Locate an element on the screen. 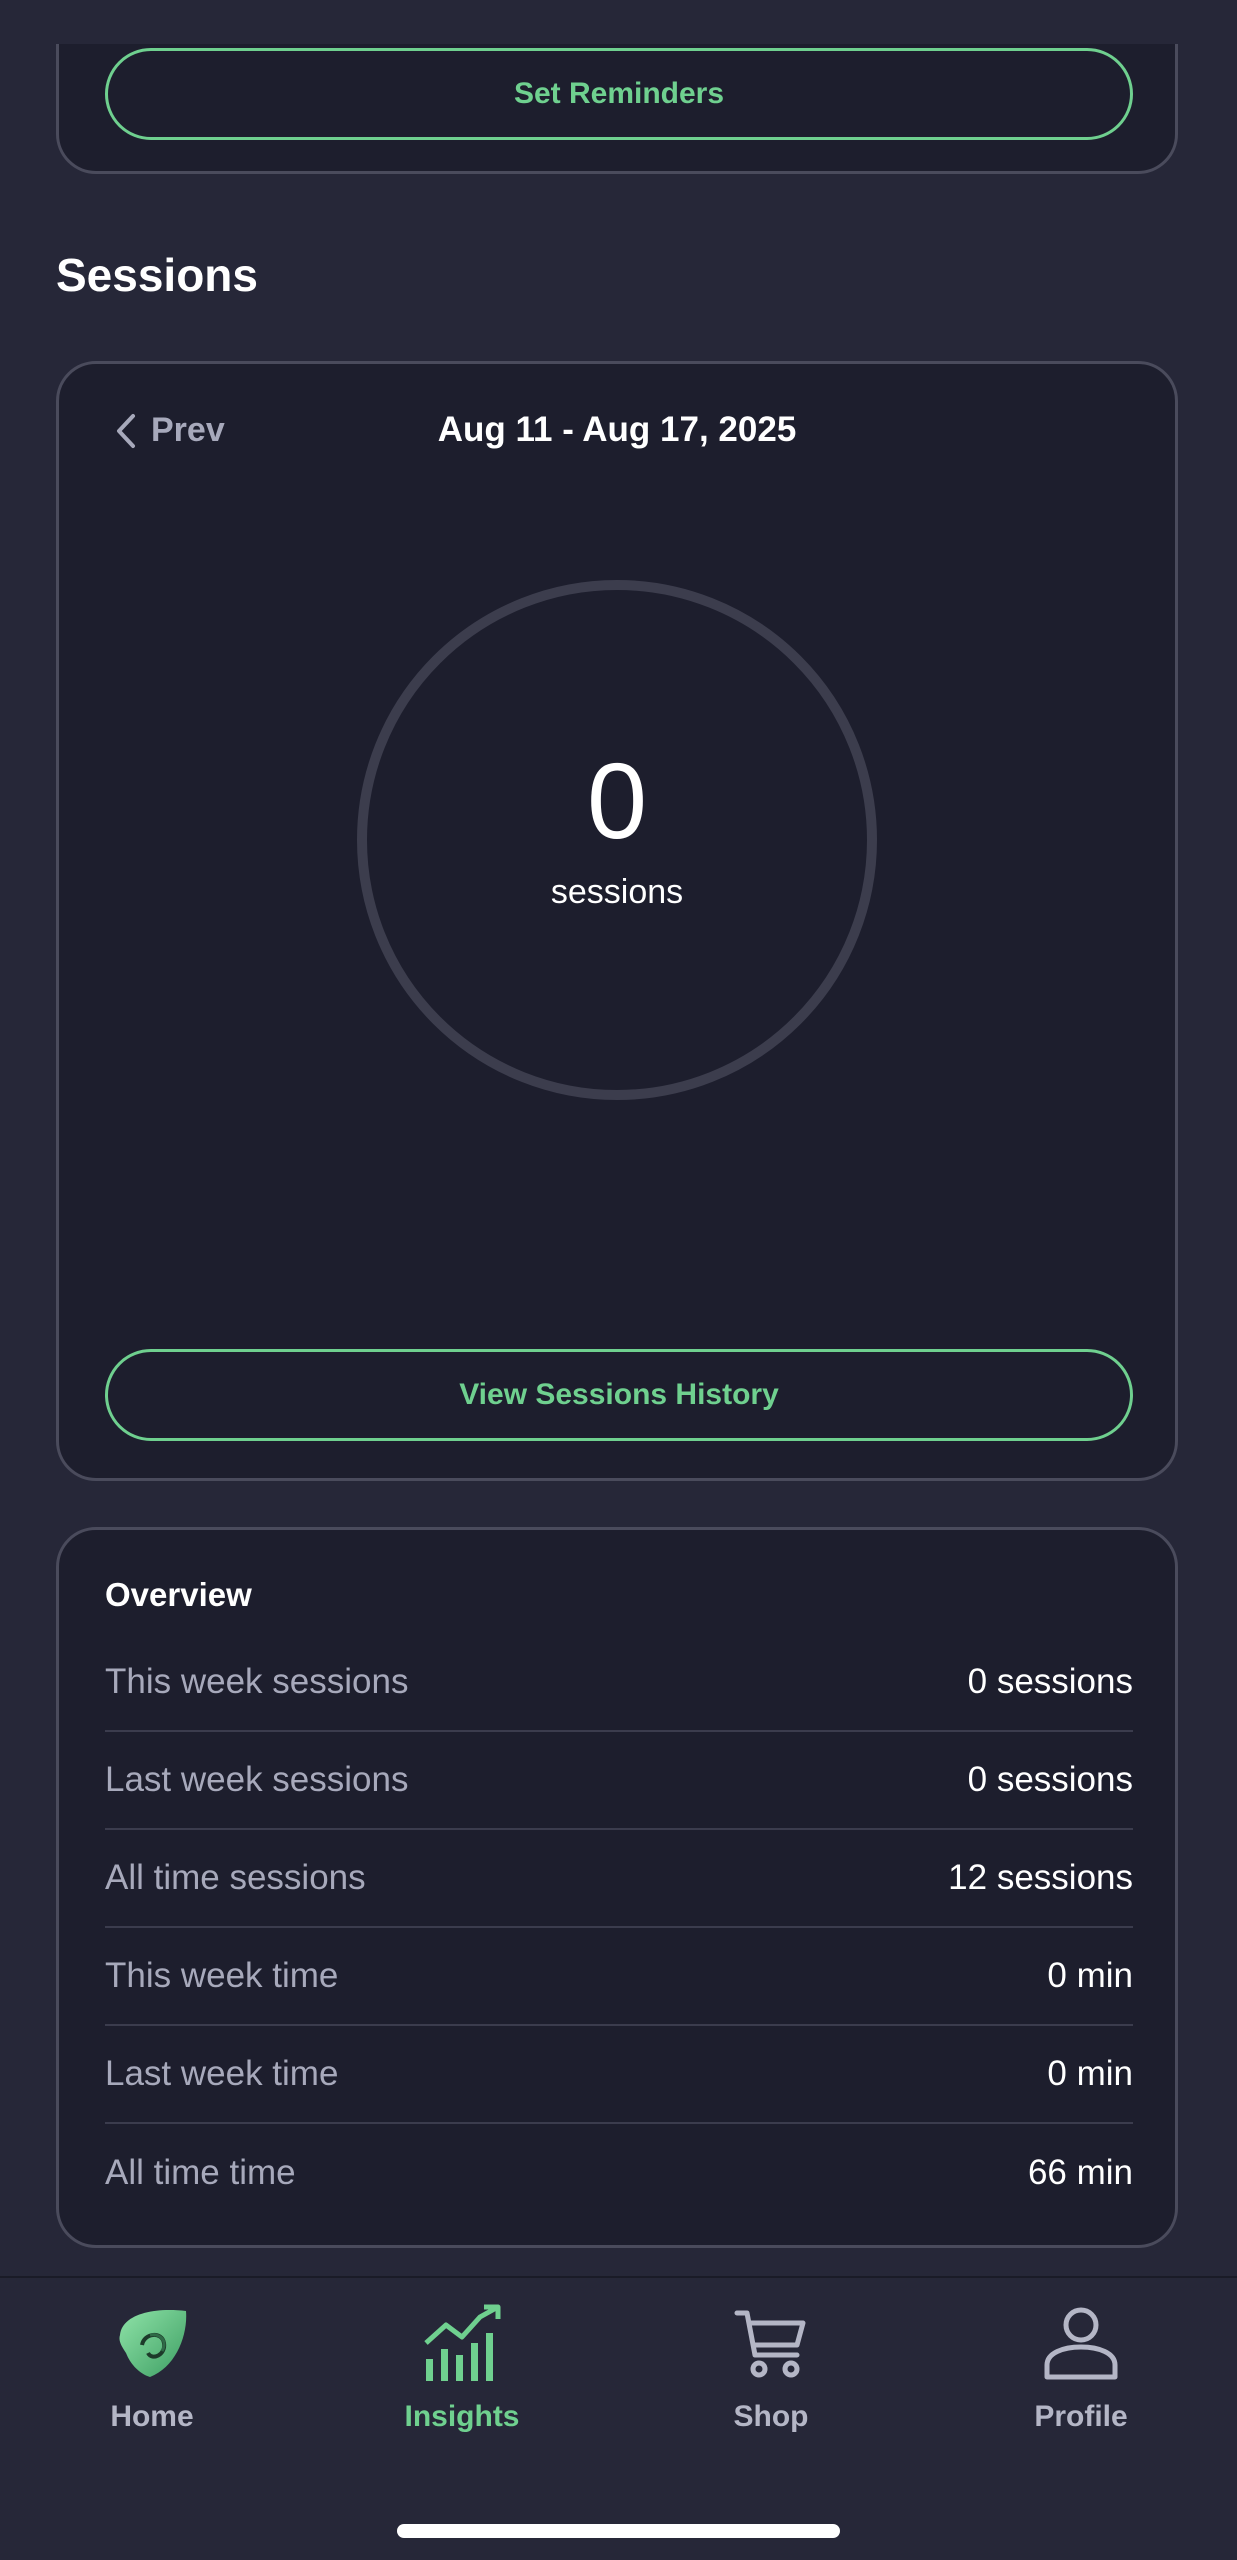  overview-row: Last week sessions 0 sessions is located at coordinates (619, 1781).